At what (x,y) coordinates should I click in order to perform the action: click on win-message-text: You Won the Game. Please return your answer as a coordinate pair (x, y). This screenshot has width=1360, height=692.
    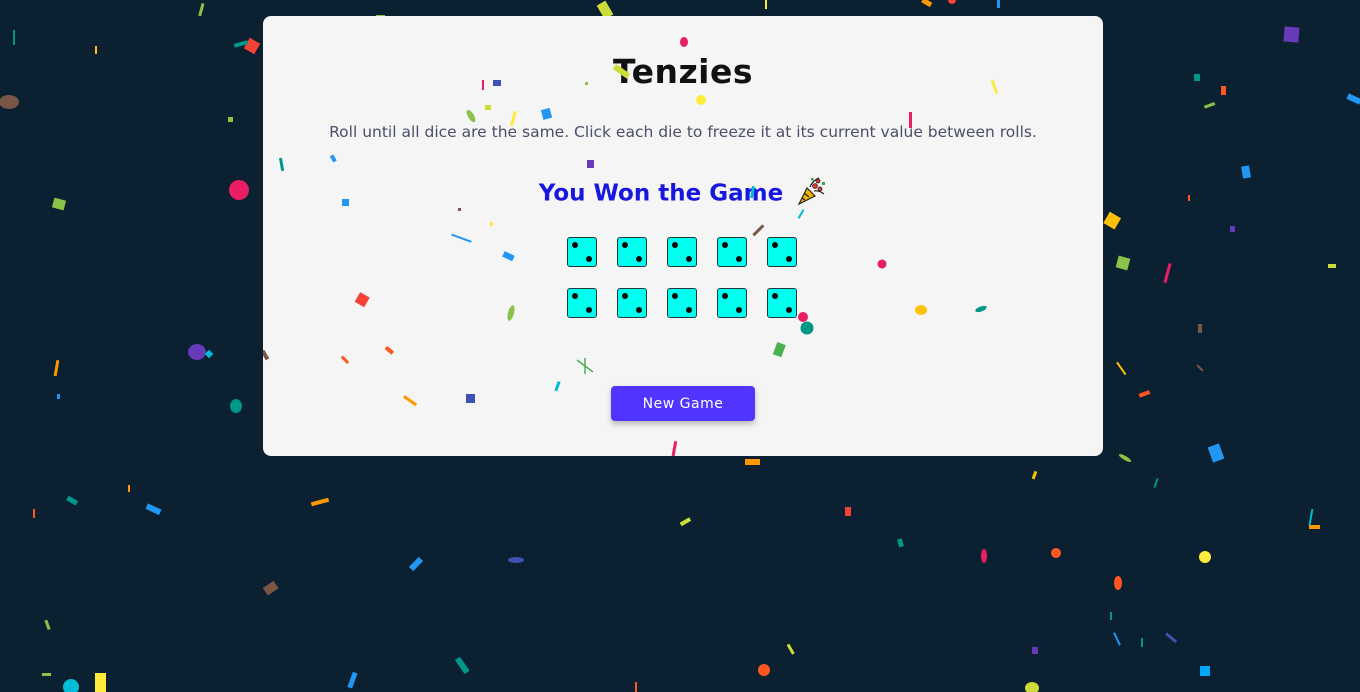
    Looking at the image, I should click on (661, 193).